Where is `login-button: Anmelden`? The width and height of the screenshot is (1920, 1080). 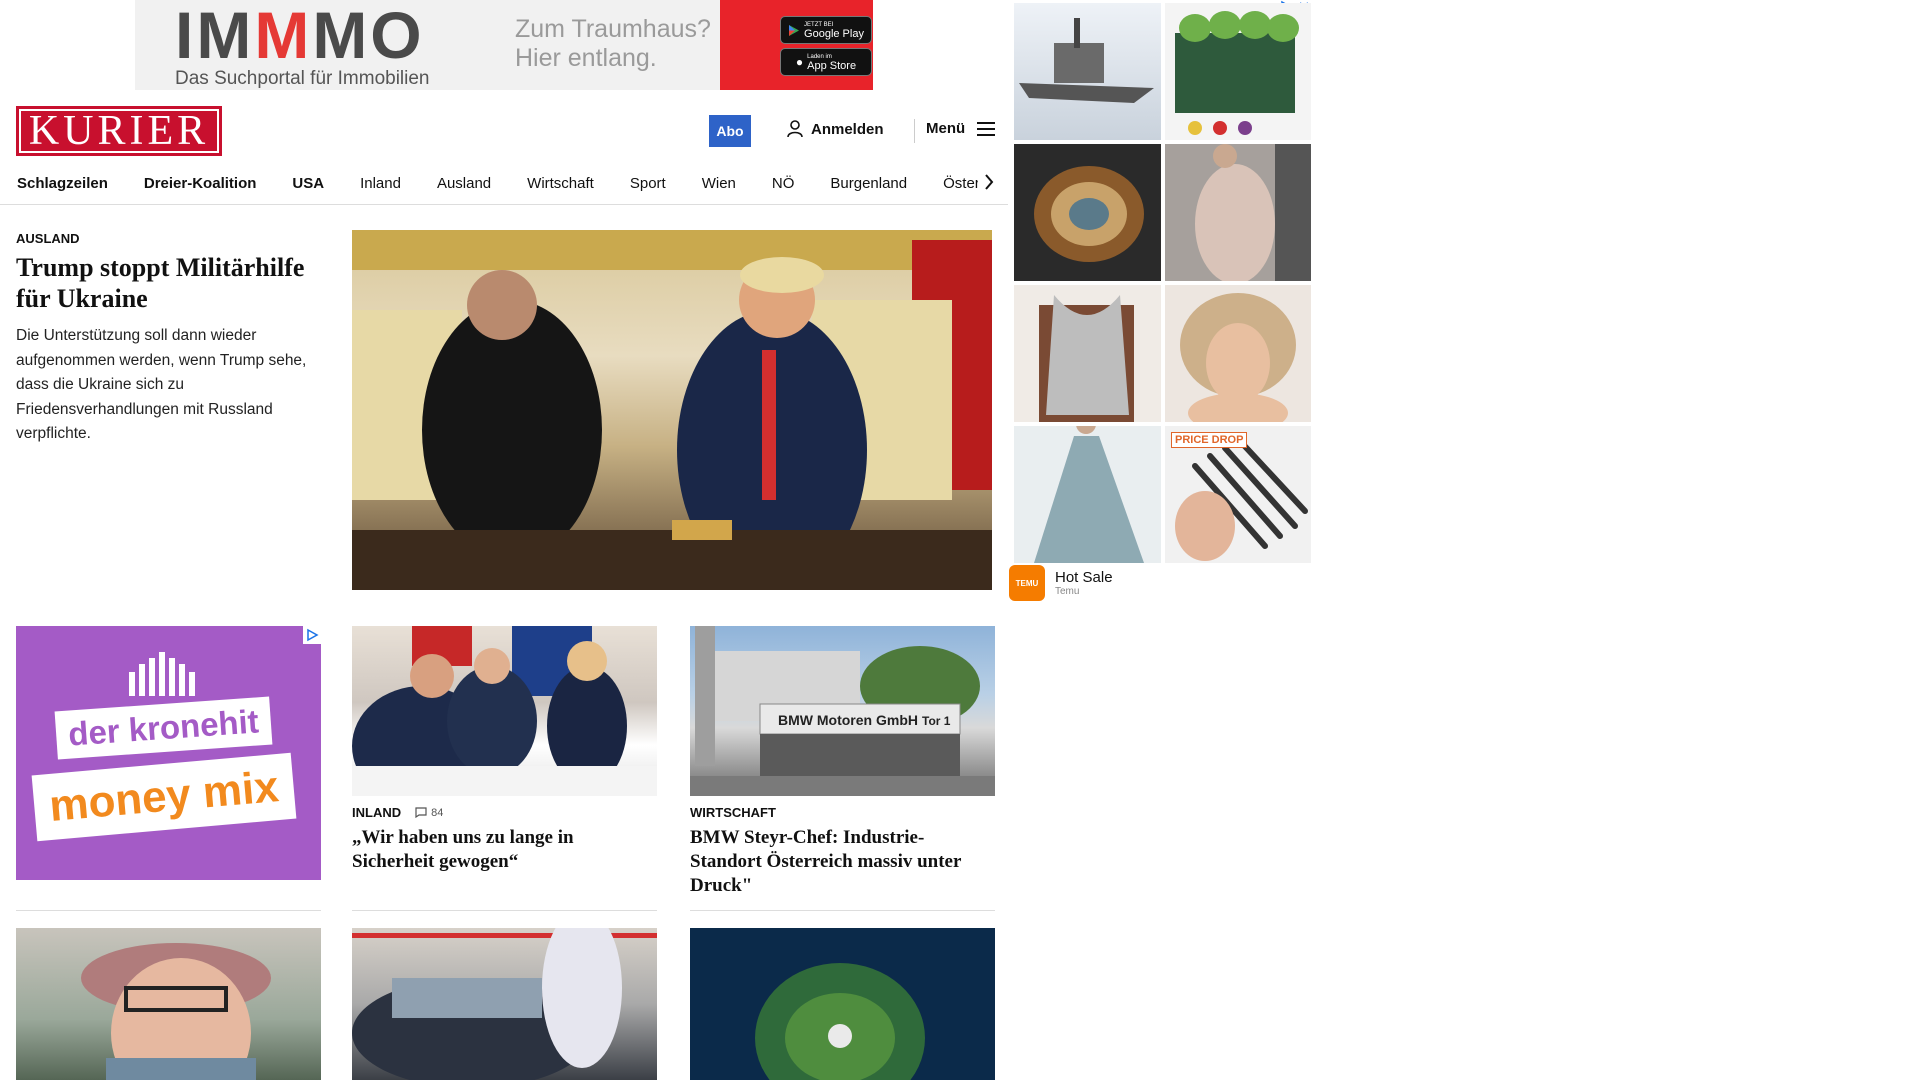 login-button: Anmelden is located at coordinates (835, 129).